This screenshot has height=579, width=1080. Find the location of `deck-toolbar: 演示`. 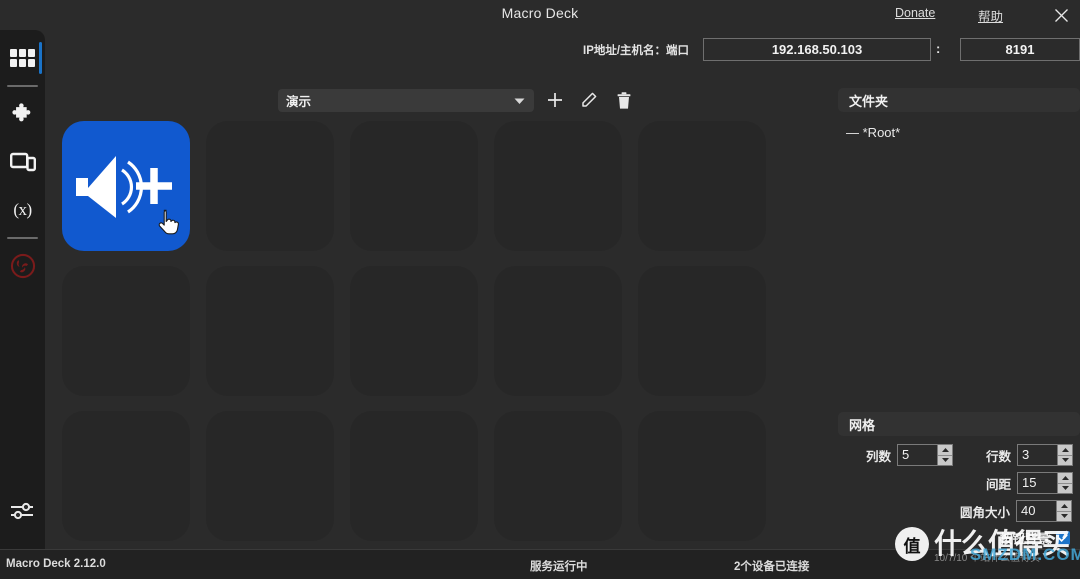

deck-toolbar: 演示 is located at coordinates (457, 100).